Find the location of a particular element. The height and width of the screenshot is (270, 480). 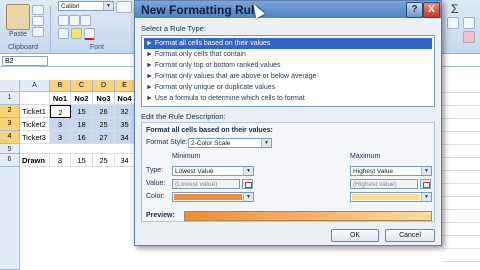

column-header-e: E is located at coordinates (125, 86).